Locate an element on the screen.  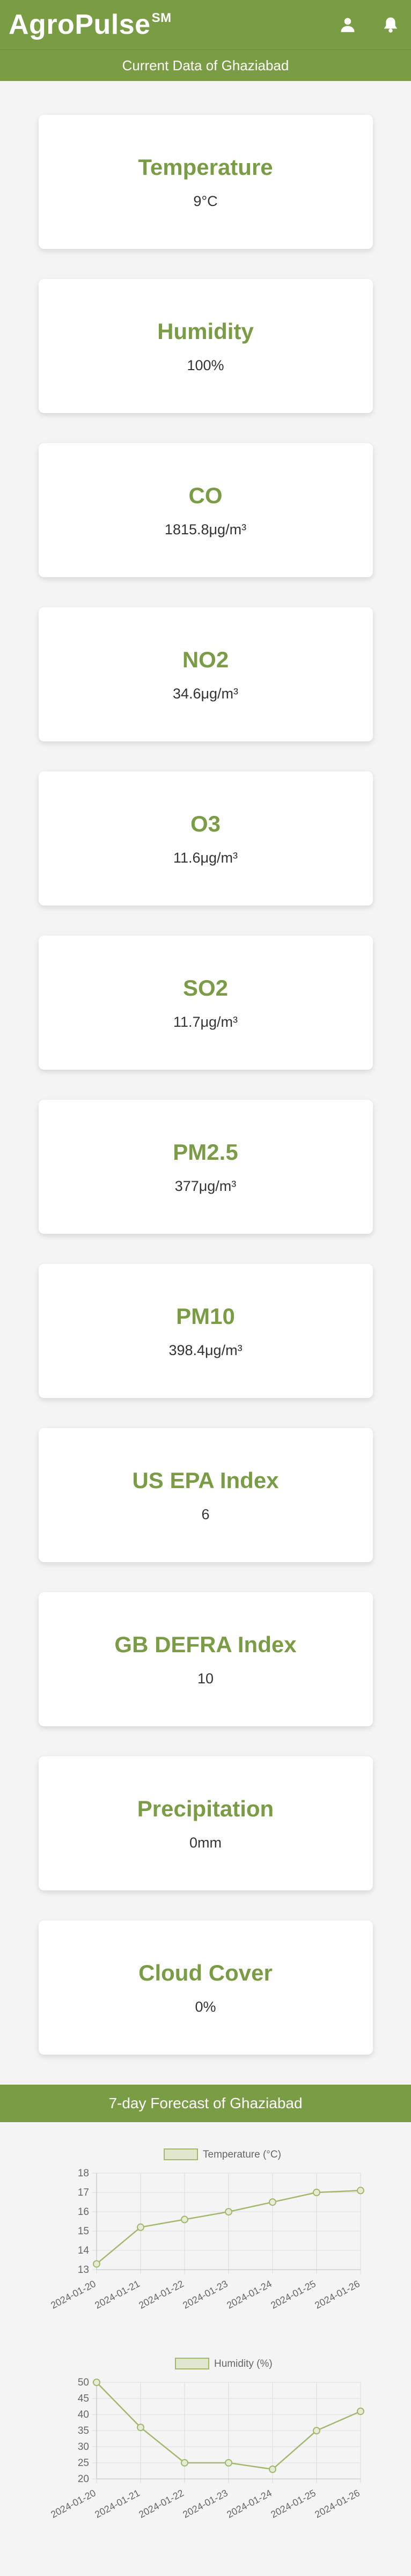
card-value: 34.6μg/m³ is located at coordinates (205, 693).